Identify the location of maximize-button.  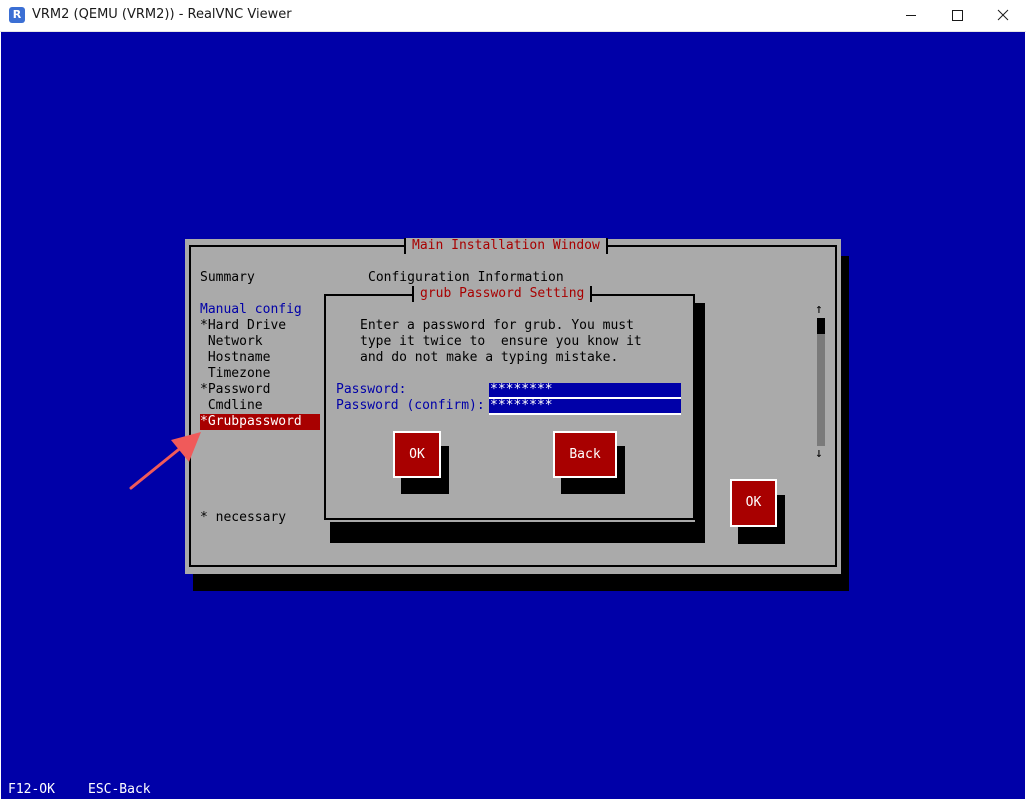
(957, 15).